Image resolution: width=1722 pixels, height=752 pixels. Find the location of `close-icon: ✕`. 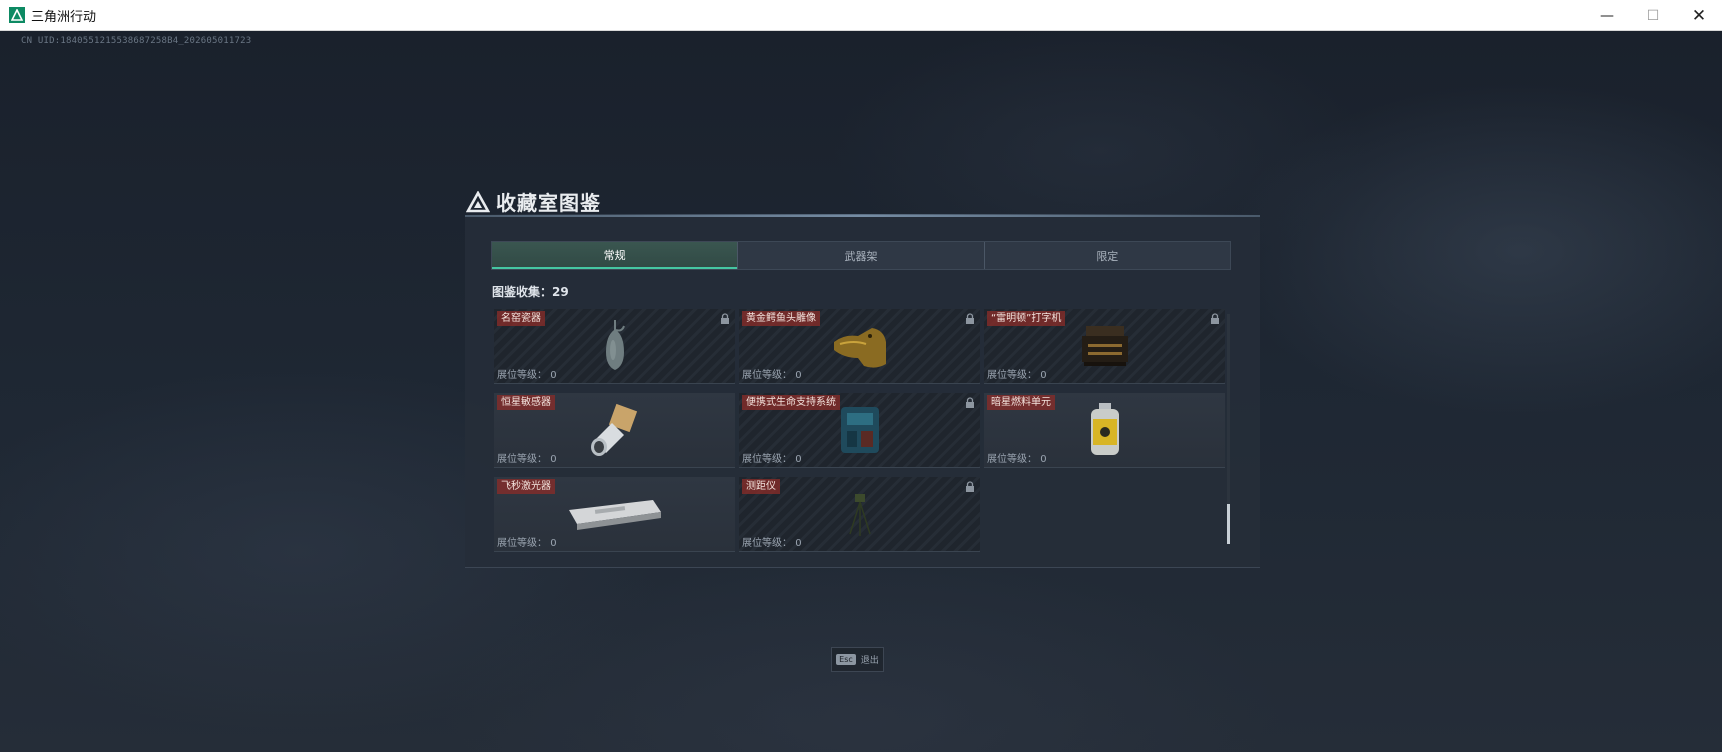

close-icon: ✕ is located at coordinates (1699, 15).